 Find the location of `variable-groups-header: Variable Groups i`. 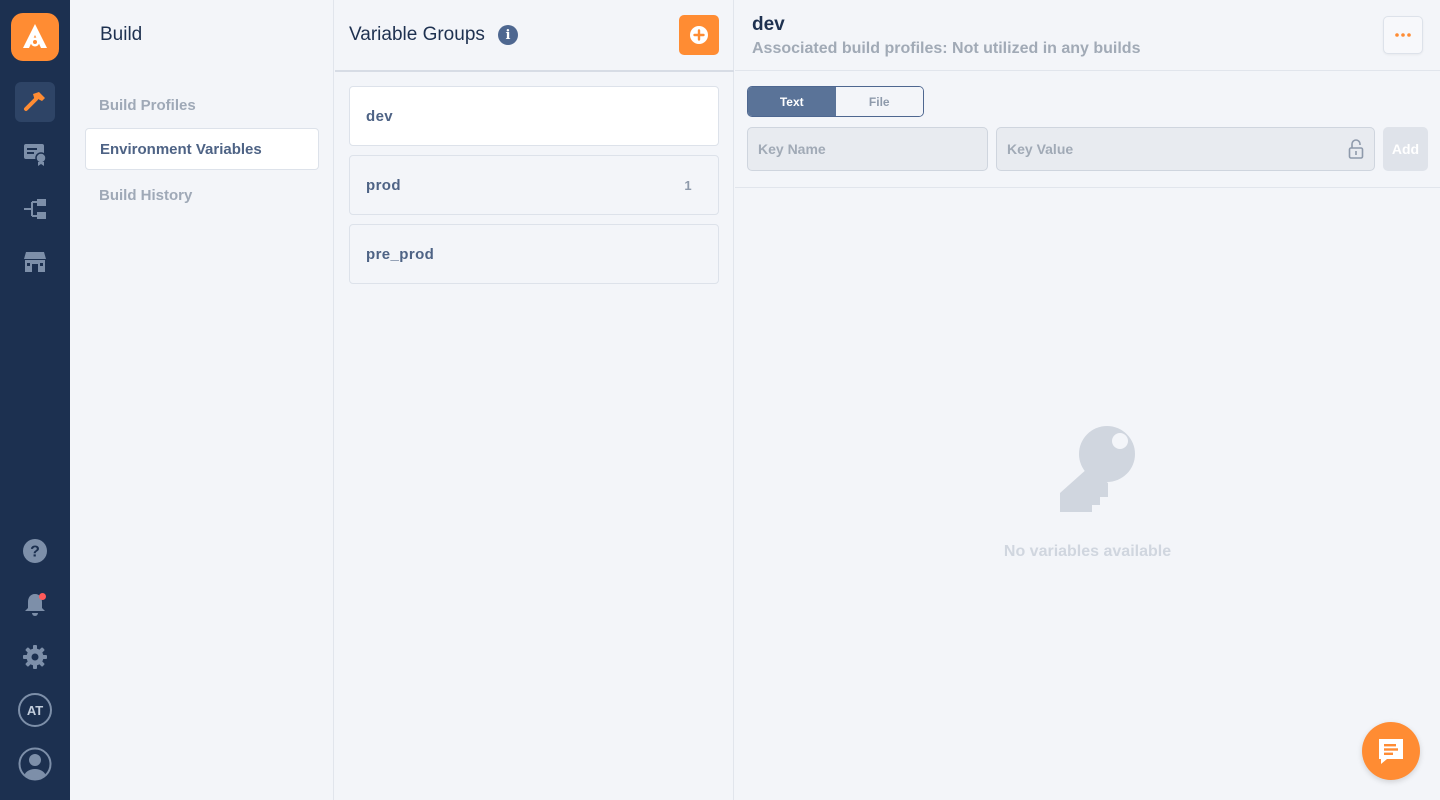

variable-groups-header: Variable Groups i is located at coordinates (534, 36).